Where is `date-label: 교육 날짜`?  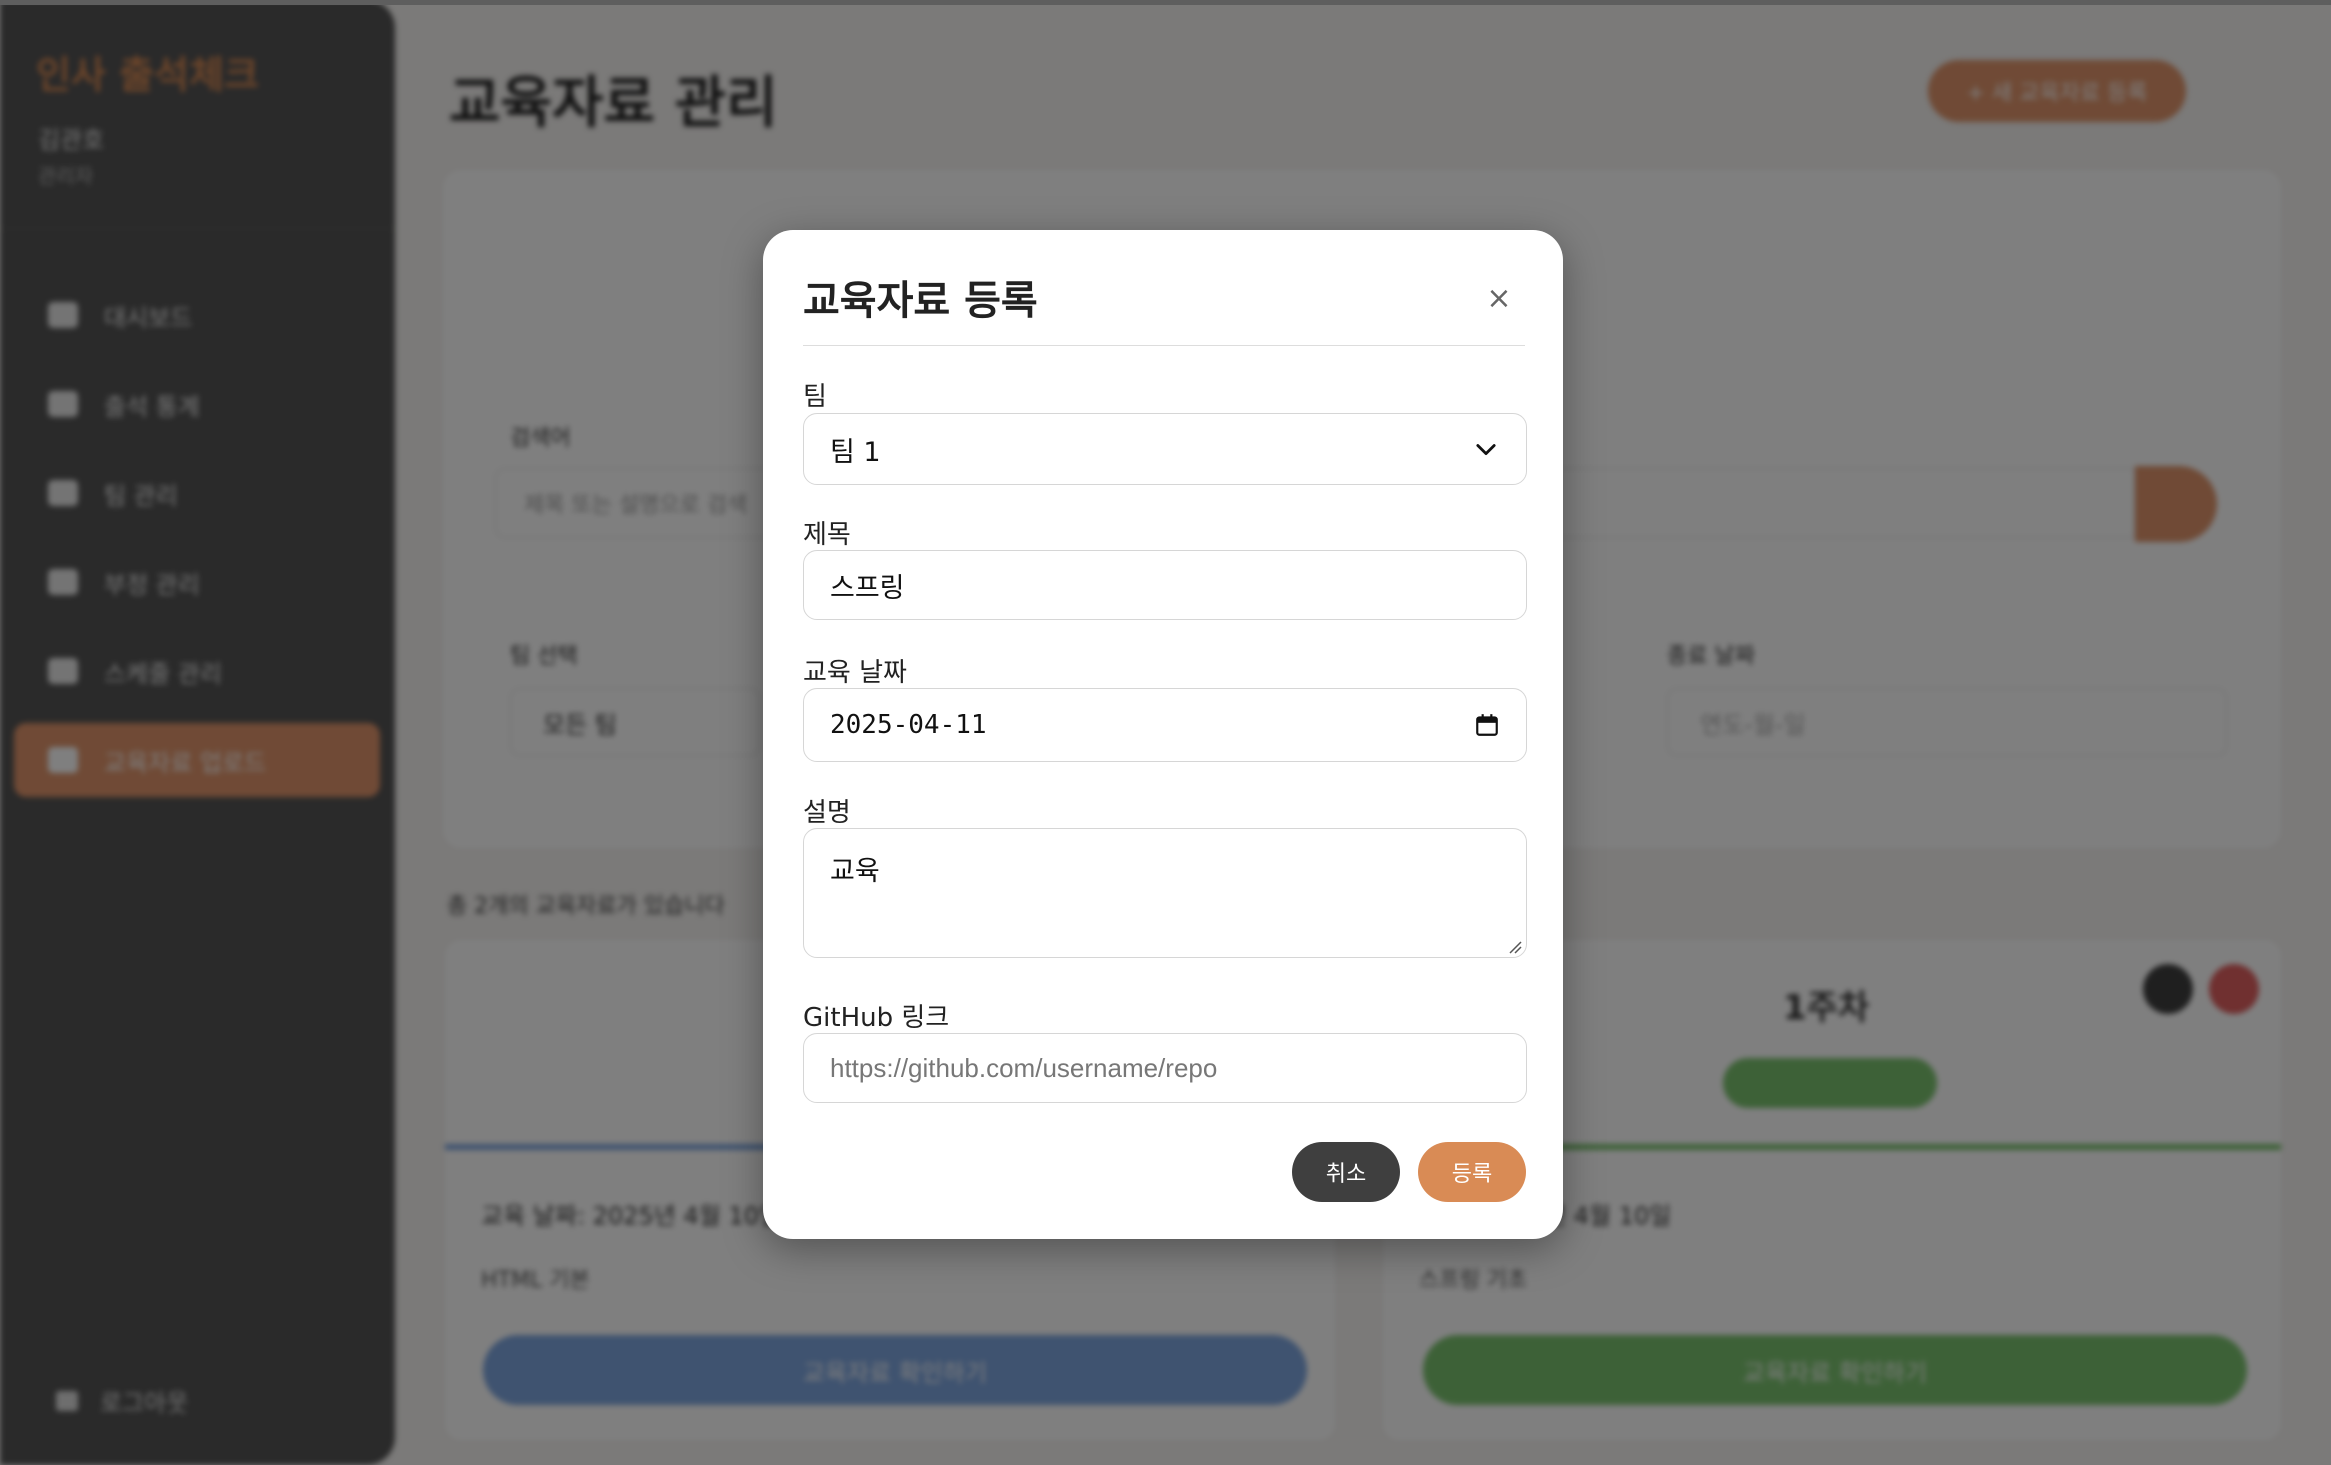
date-label: 교육 날짜 is located at coordinates (855, 673).